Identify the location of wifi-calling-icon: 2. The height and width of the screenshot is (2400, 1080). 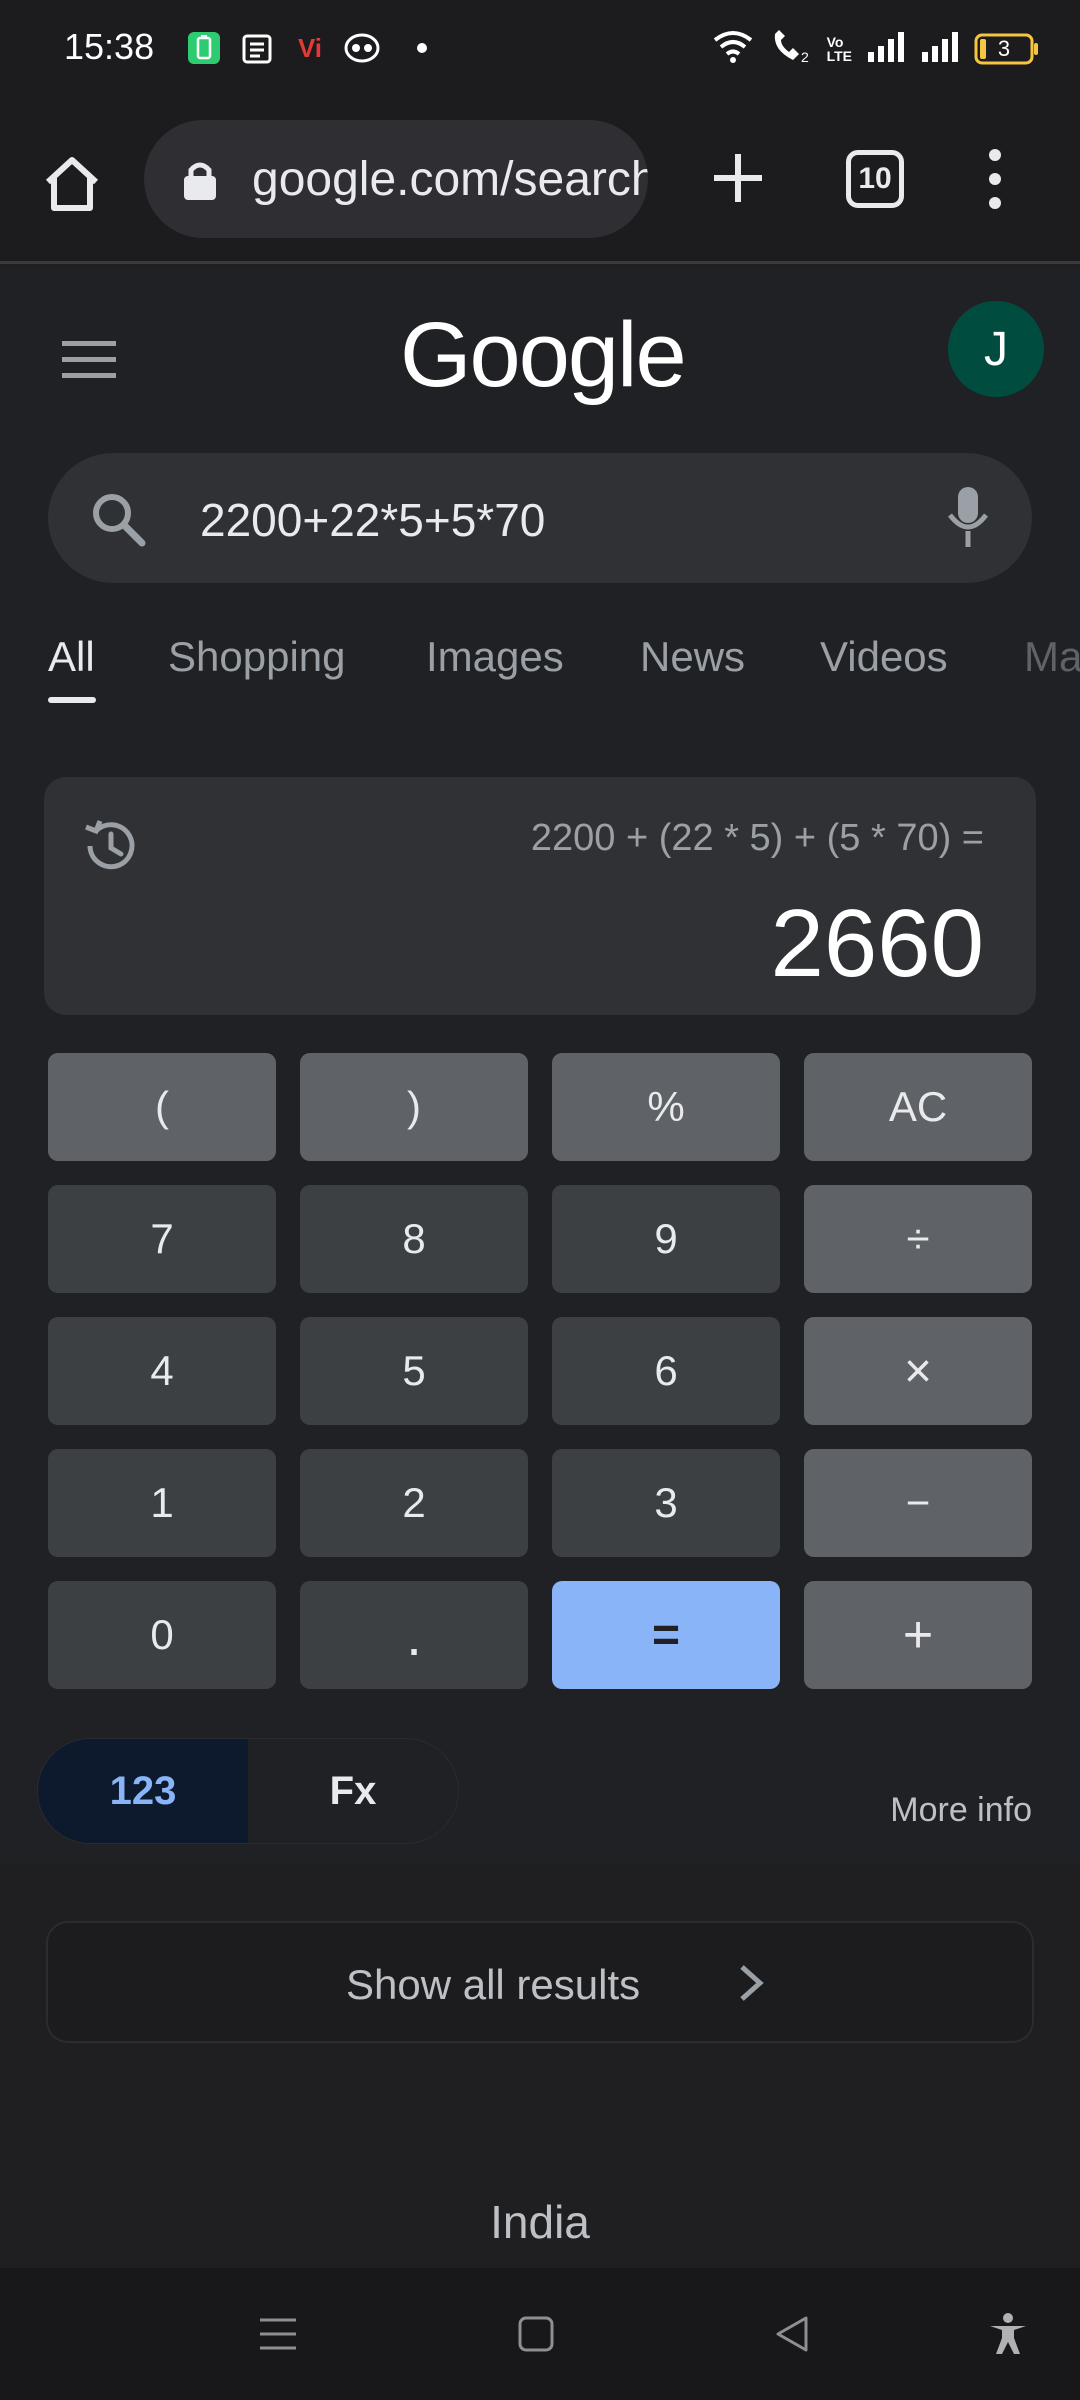
(791, 48).